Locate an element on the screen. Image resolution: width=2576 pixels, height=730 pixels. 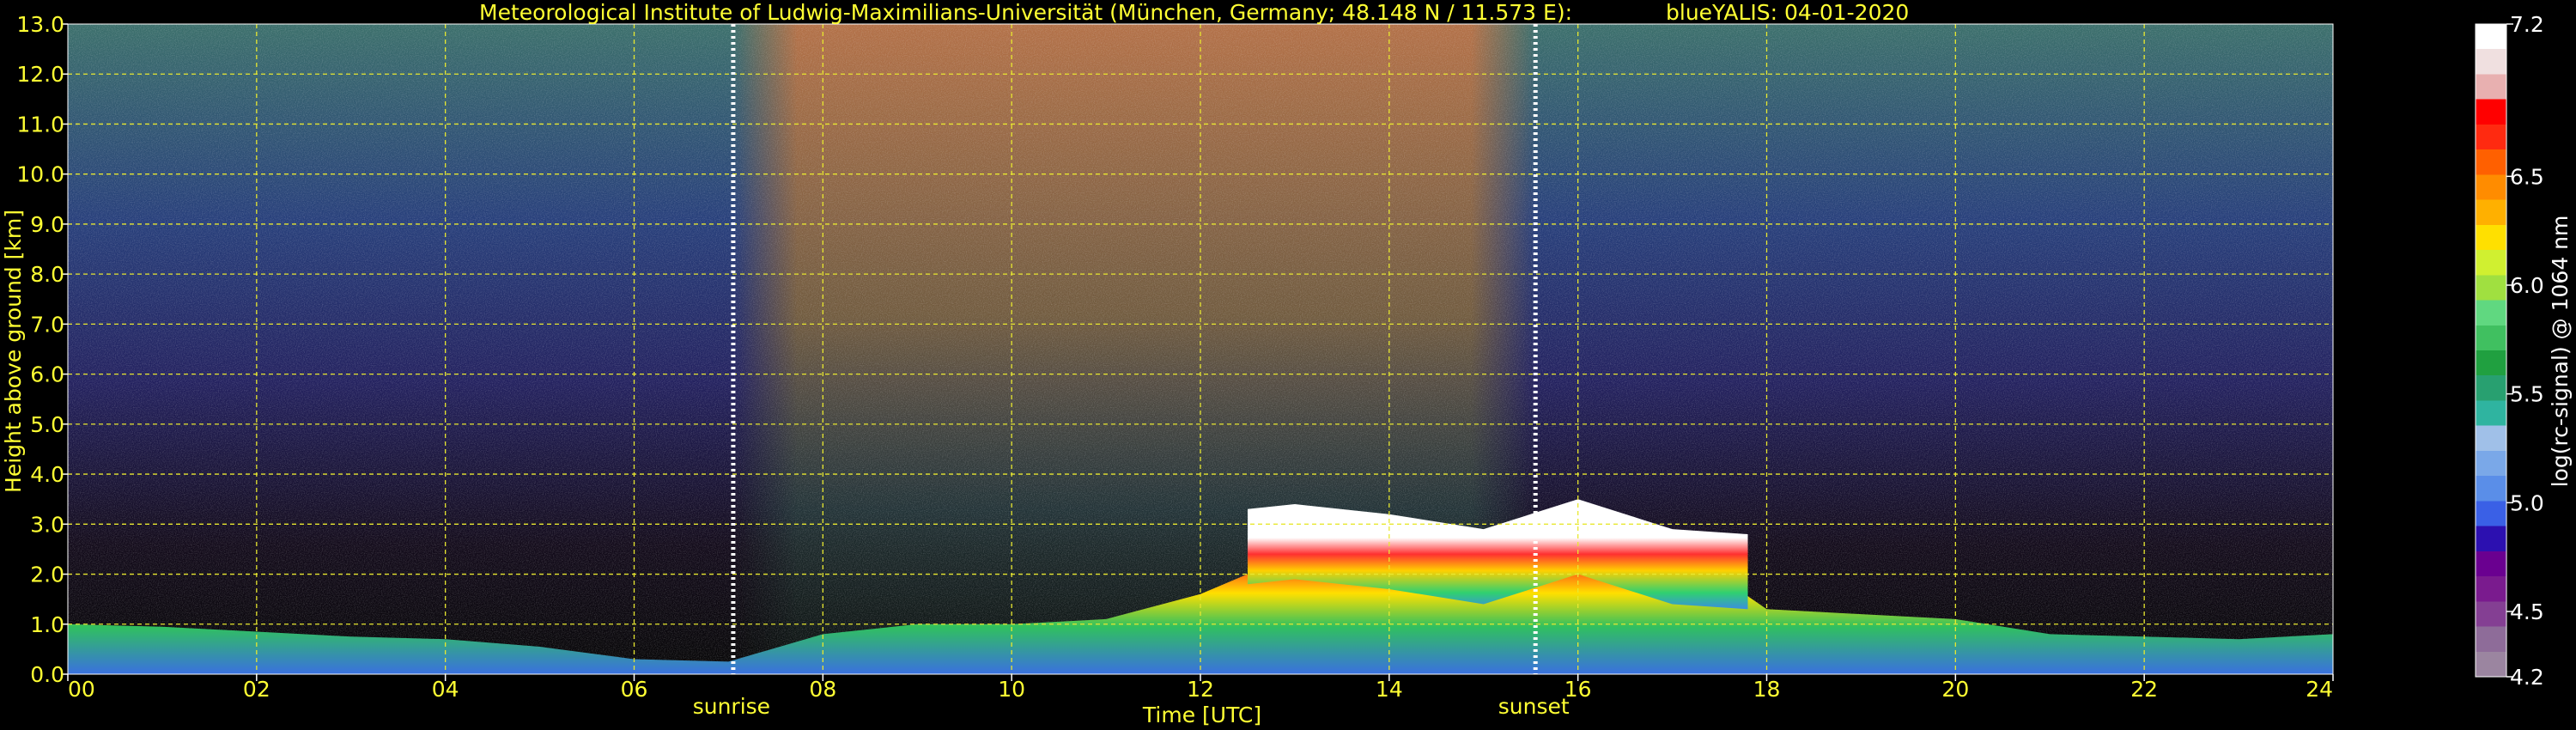
y-tick-label: 1.0 is located at coordinates (47, 624).